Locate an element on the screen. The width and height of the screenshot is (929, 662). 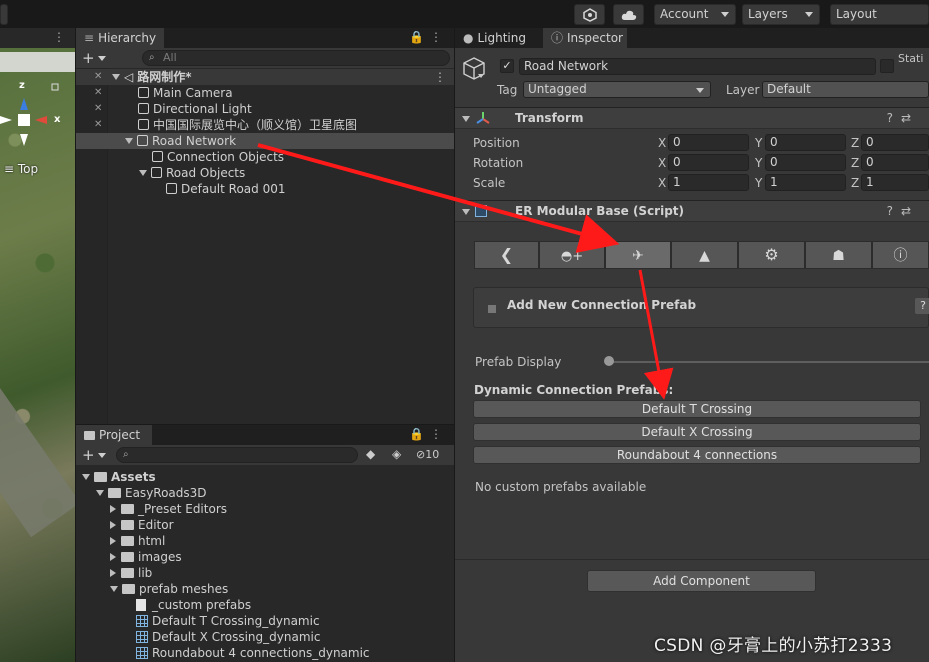
tab-hierarchy: ≡ Hierarchy is located at coordinates (120, 38).